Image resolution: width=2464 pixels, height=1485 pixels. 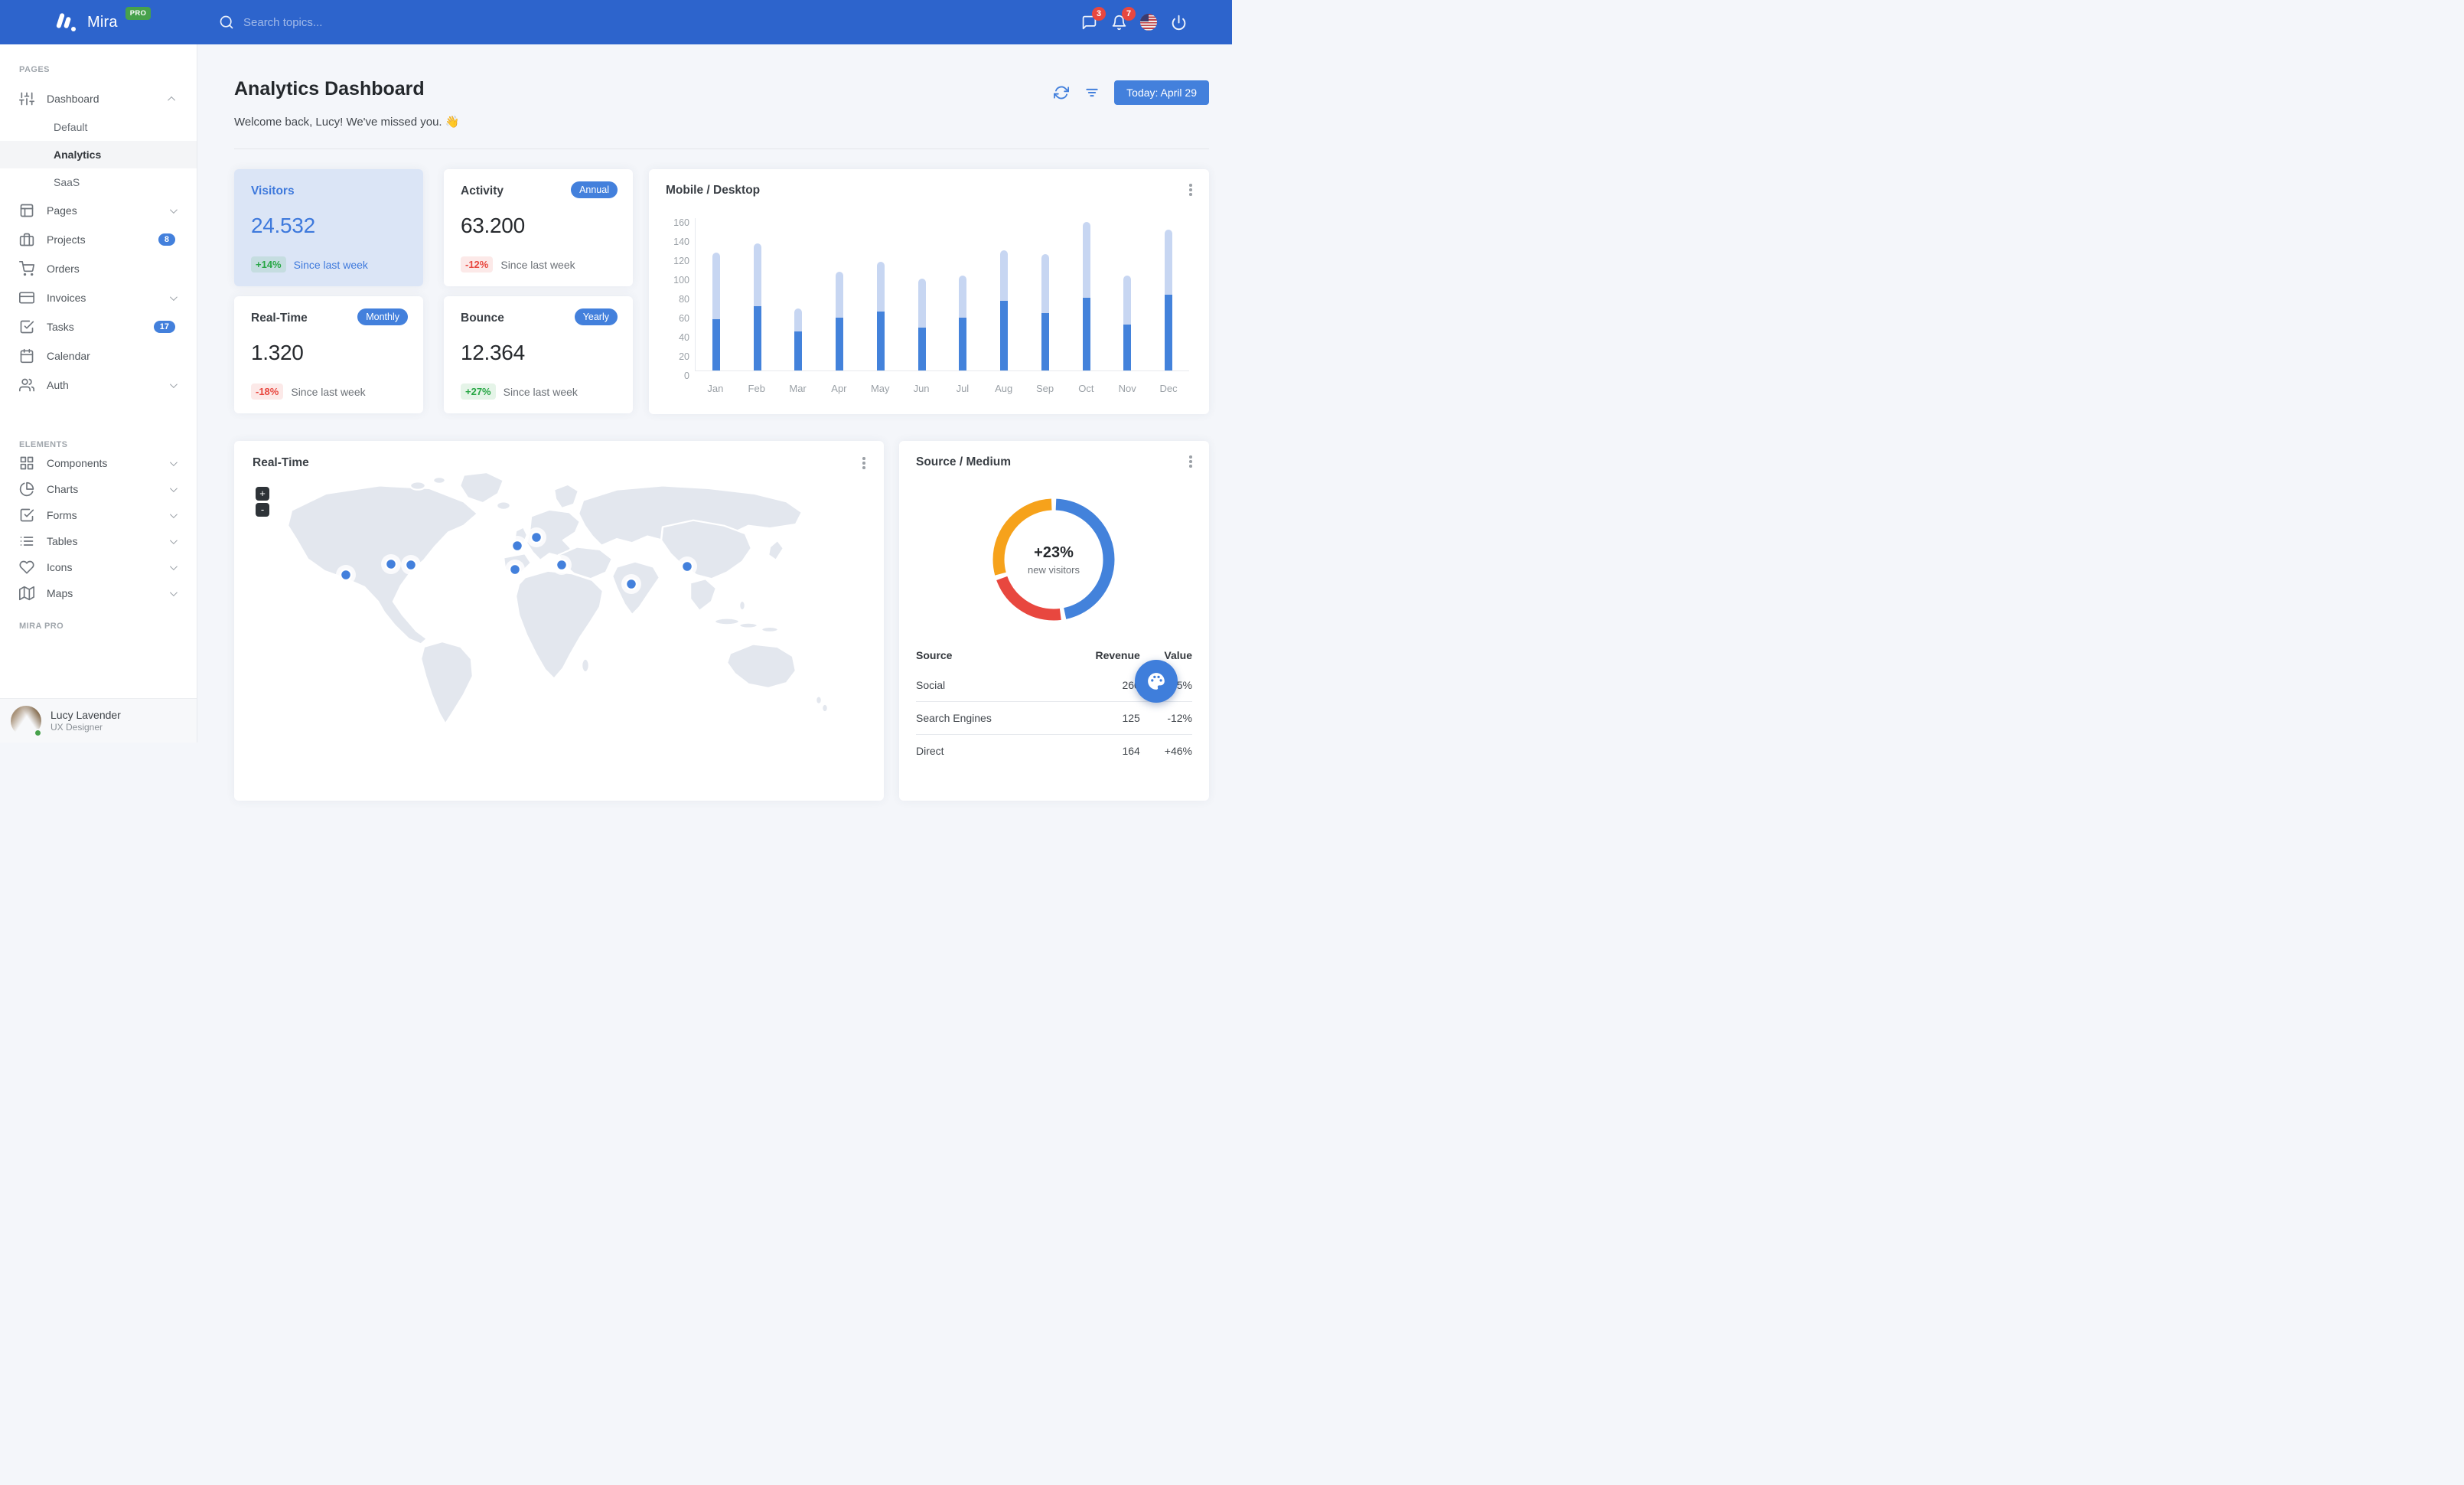 I want to click on search-input, so click(x=350, y=22).